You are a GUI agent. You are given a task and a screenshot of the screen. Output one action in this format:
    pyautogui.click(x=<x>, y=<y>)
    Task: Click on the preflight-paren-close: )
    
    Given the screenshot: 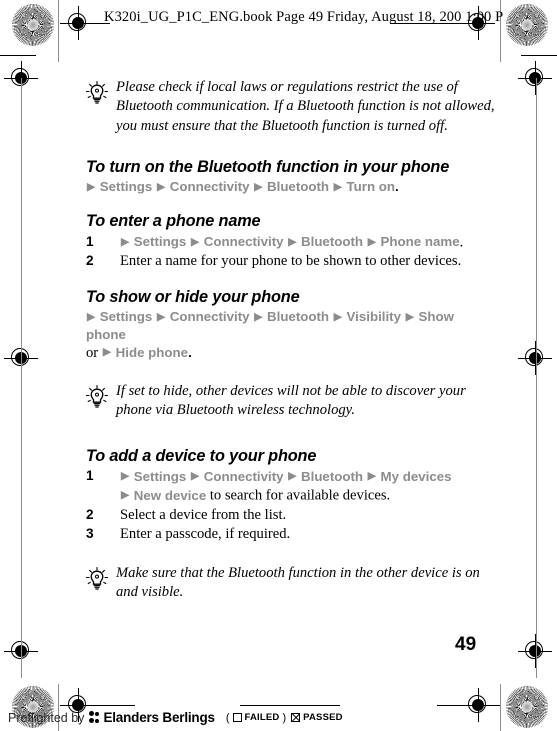 What is the action you would take?
    pyautogui.click(x=284, y=717)
    